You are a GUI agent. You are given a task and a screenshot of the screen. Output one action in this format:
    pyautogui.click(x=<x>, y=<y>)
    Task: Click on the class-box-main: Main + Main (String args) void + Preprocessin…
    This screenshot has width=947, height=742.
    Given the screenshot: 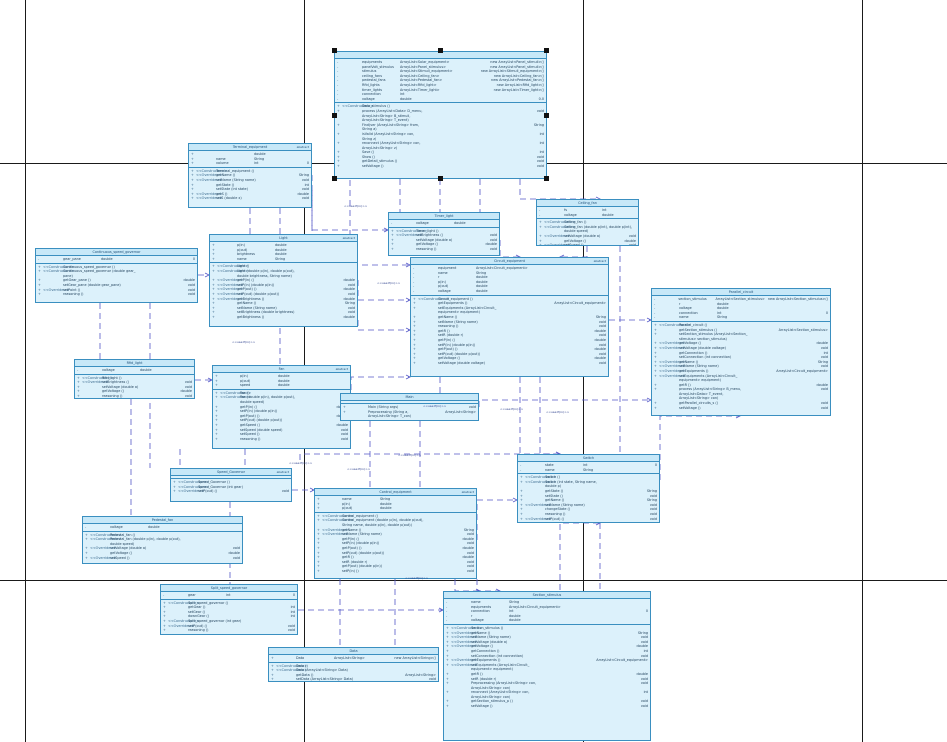 What is the action you would take?
    pyautogui.click(x=409, y=407)
    